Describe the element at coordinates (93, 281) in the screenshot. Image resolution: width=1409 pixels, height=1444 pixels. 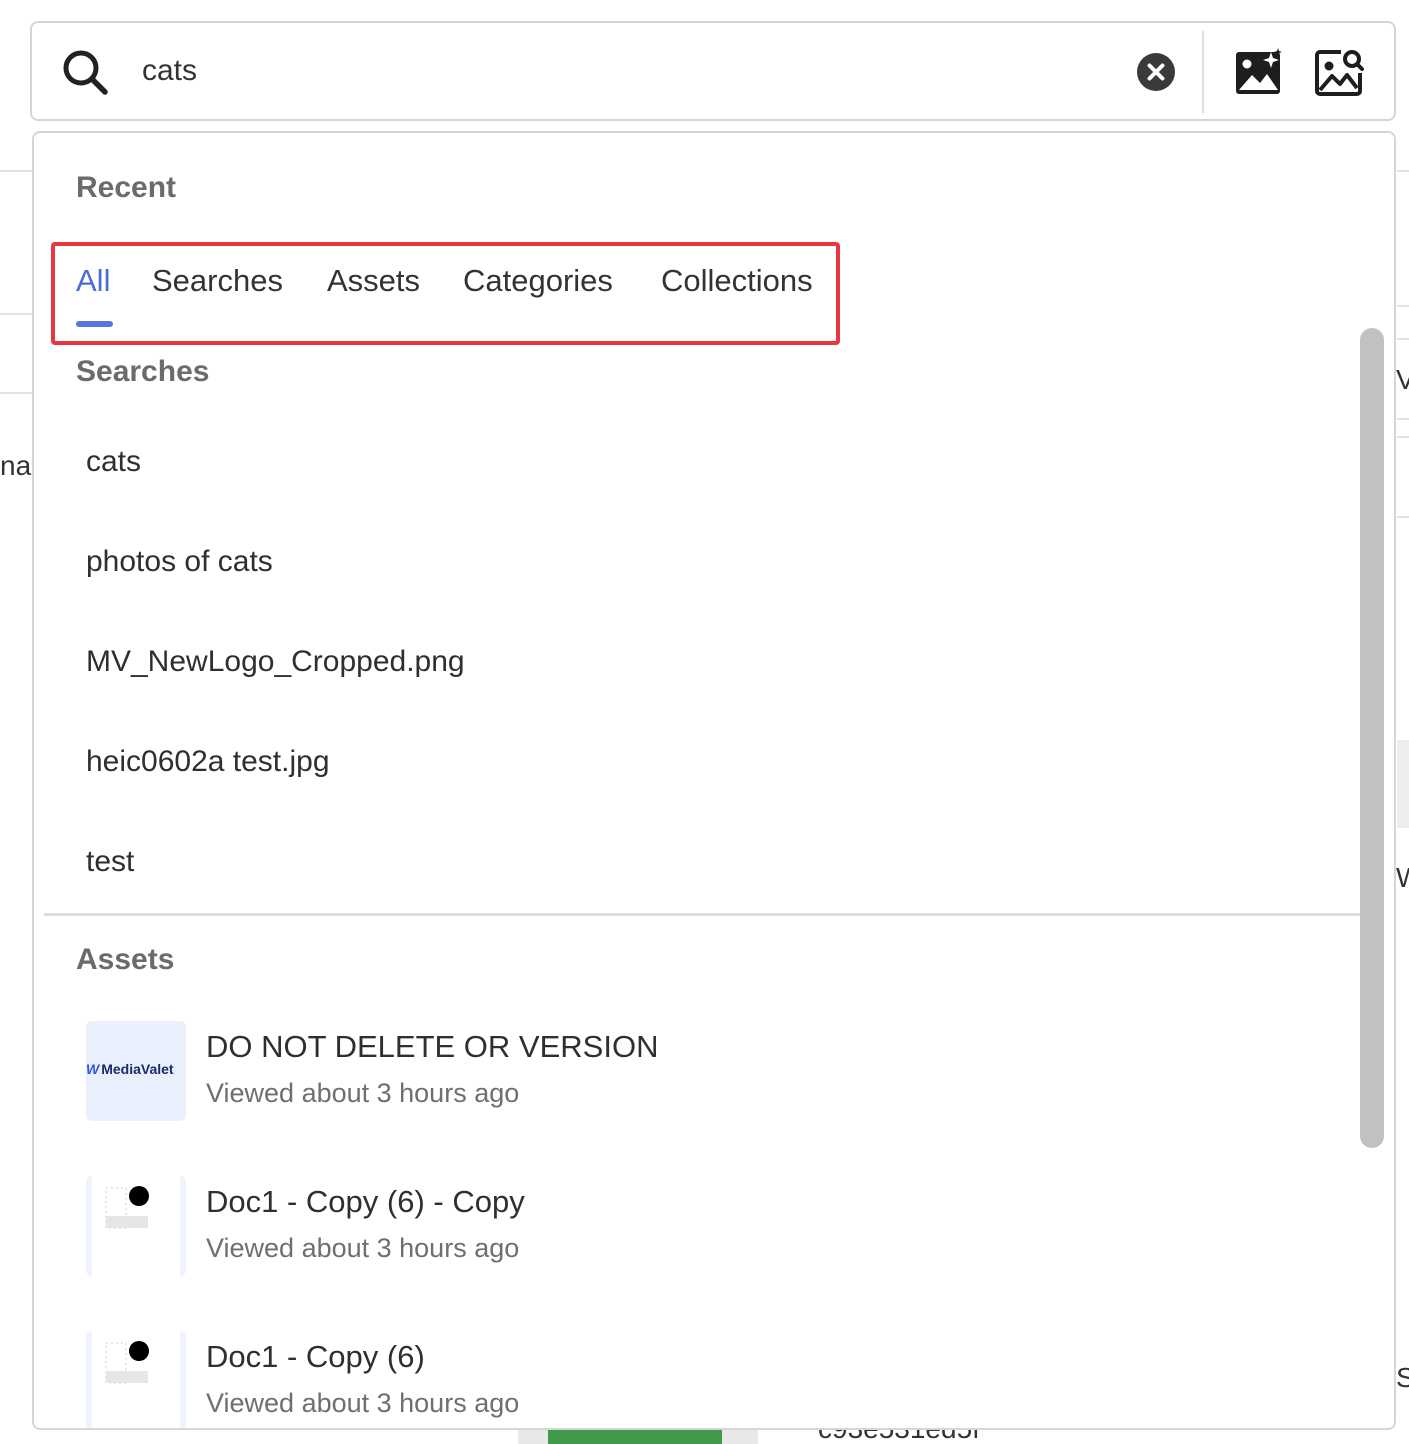
I see `tab-all: All` at that location.